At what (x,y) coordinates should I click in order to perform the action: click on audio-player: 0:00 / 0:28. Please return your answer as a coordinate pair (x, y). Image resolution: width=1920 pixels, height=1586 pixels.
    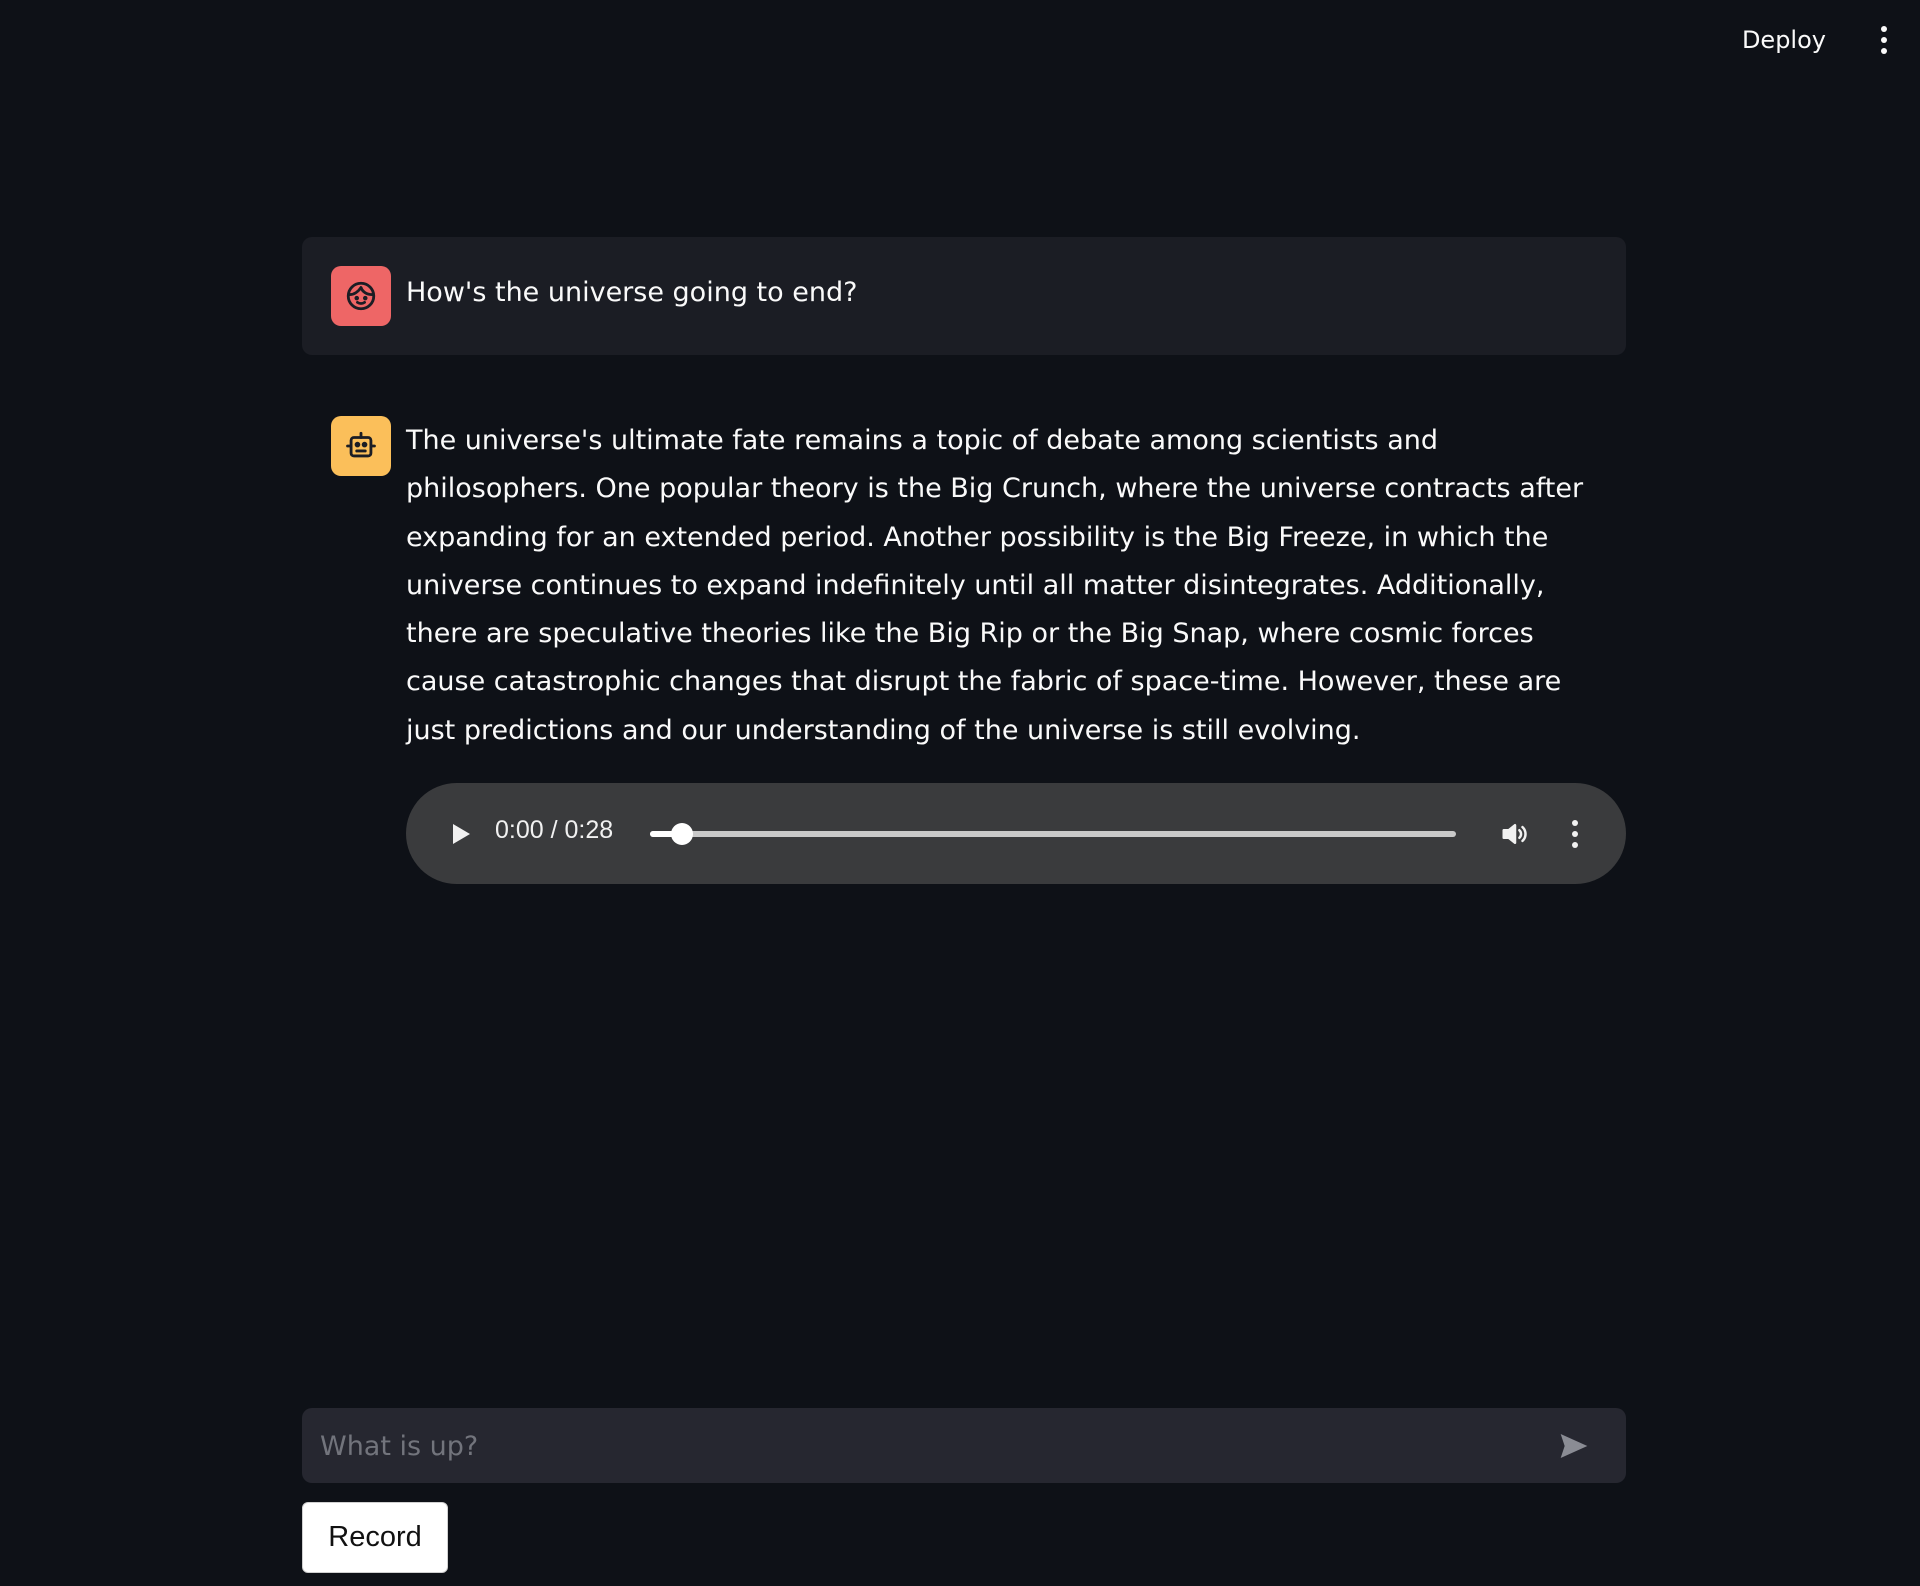
    Looking at the image, I should click on (1016, 833).